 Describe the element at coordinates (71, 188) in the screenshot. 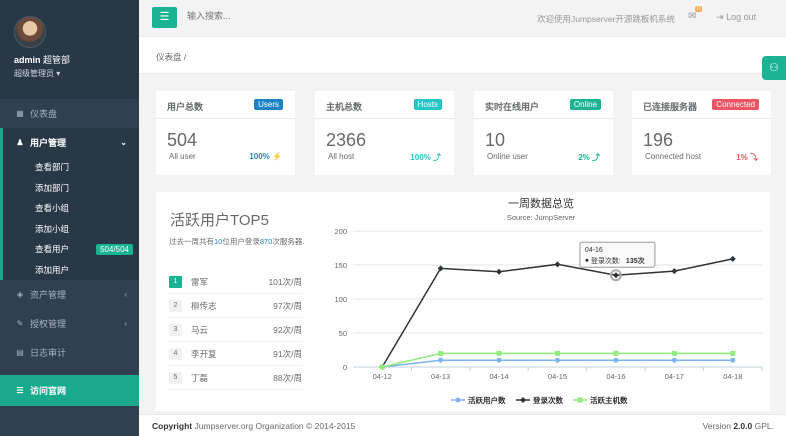

I see `submenu-item-add-dept: 添加部门` at that location.